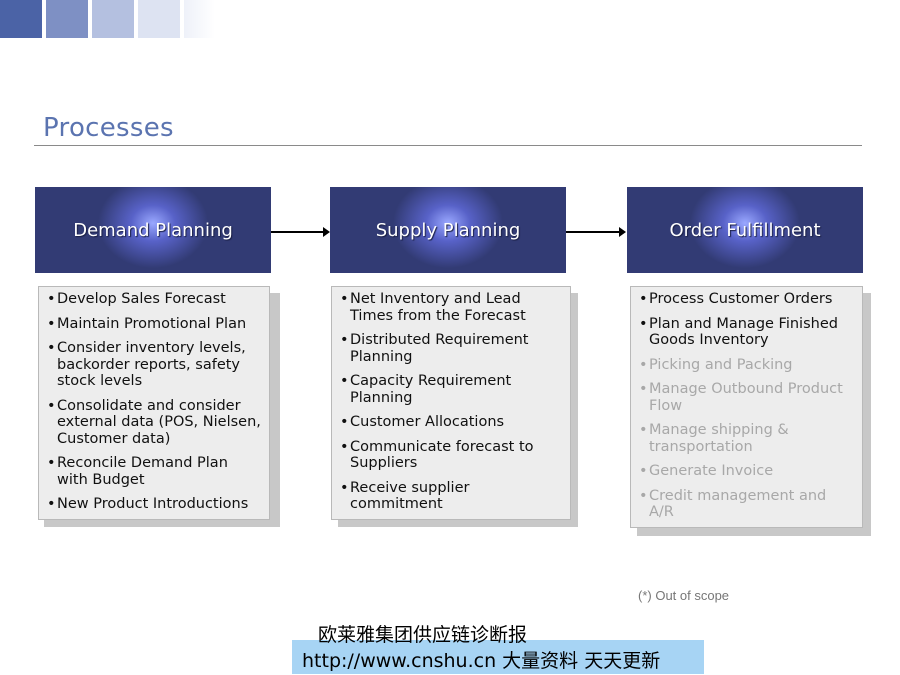 The height and width of the screenshot is (675, 900). Describe the element at coordinates (746, 332) in the screenshot. I see `list-item: Plan and Manage Finished Goods Inventory` at that location.